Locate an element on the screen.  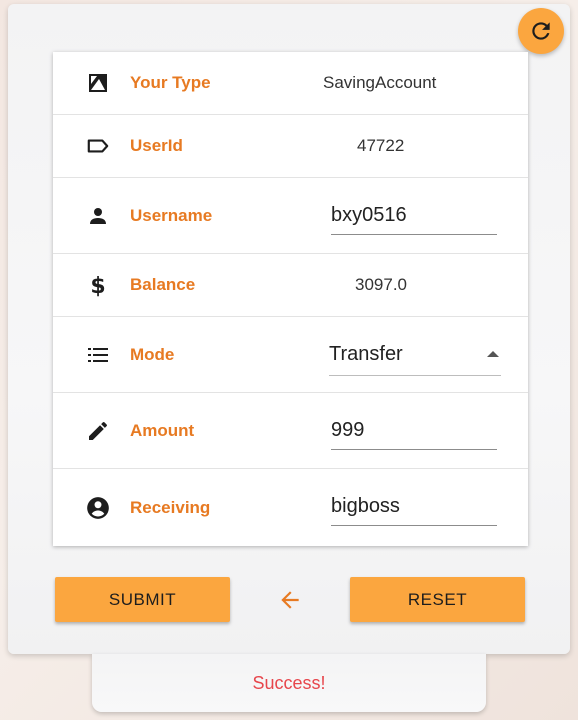
dollar-icon: $ is located at coordinates (98, 285).